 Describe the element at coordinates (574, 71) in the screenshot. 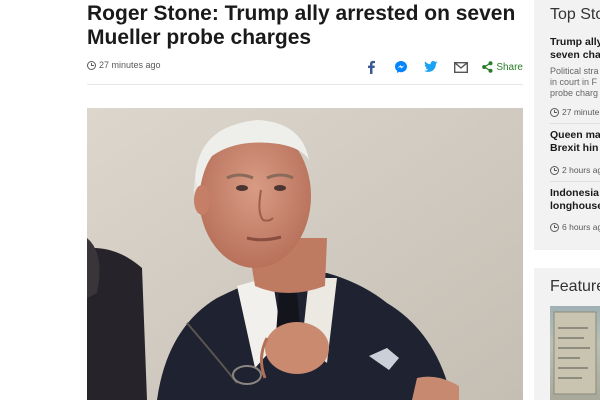

I see `top-story-1-summary-line1: Political stra` at that location.